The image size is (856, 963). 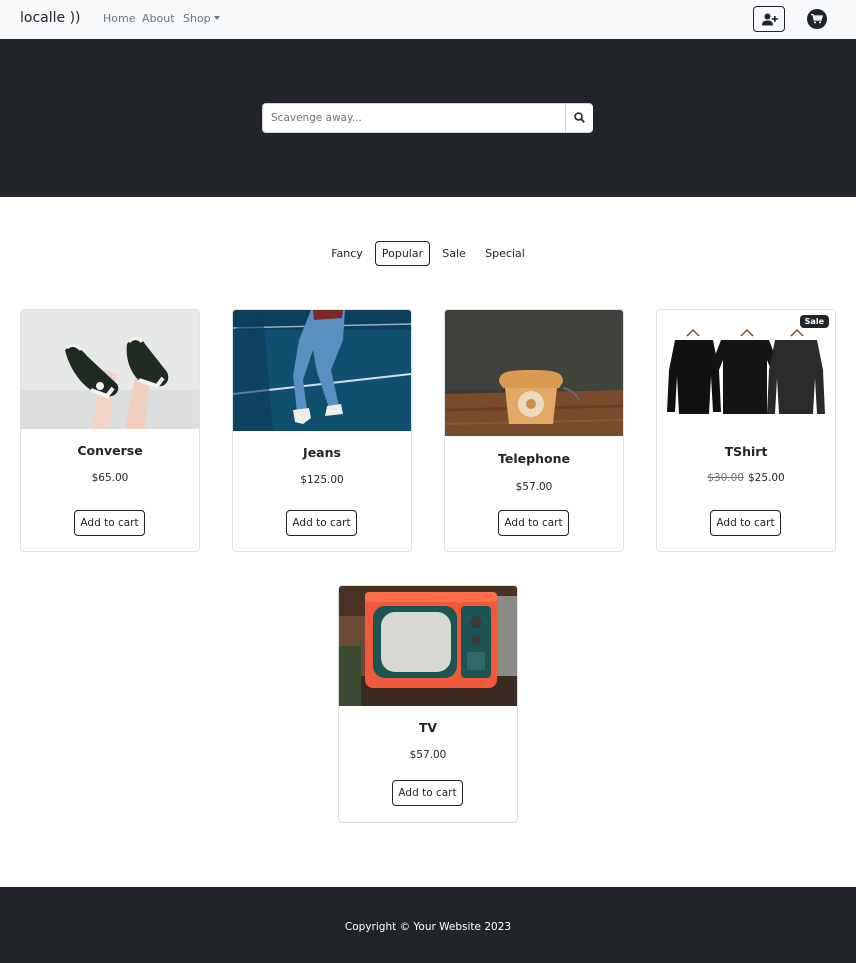 I want to click on product-card: Sale TShirt $30.00 $25.00 Add to cart, so click(x=746, y=430).